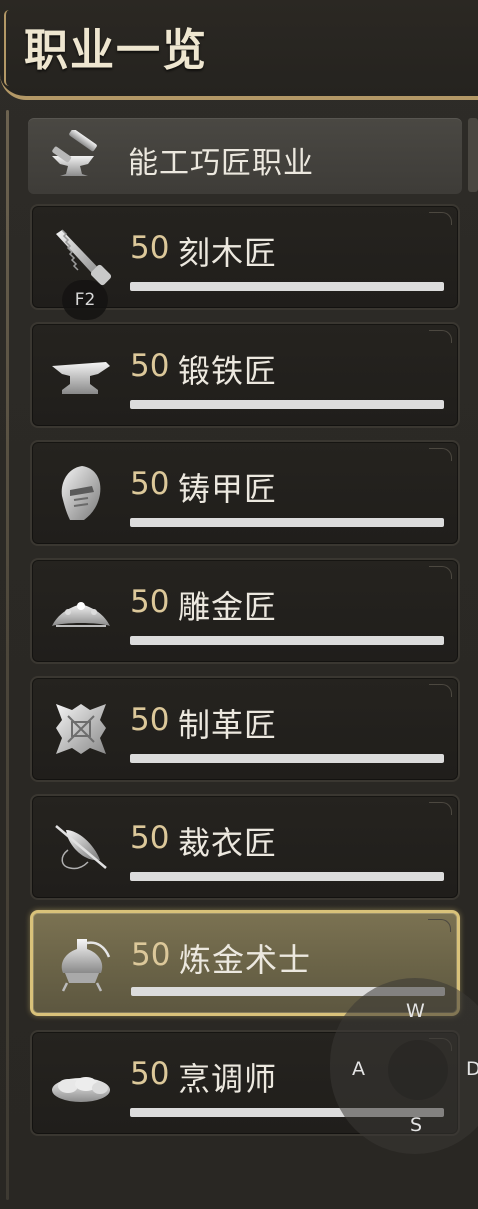  I want to click on panel-header: 职业一览, so click(239, 50).